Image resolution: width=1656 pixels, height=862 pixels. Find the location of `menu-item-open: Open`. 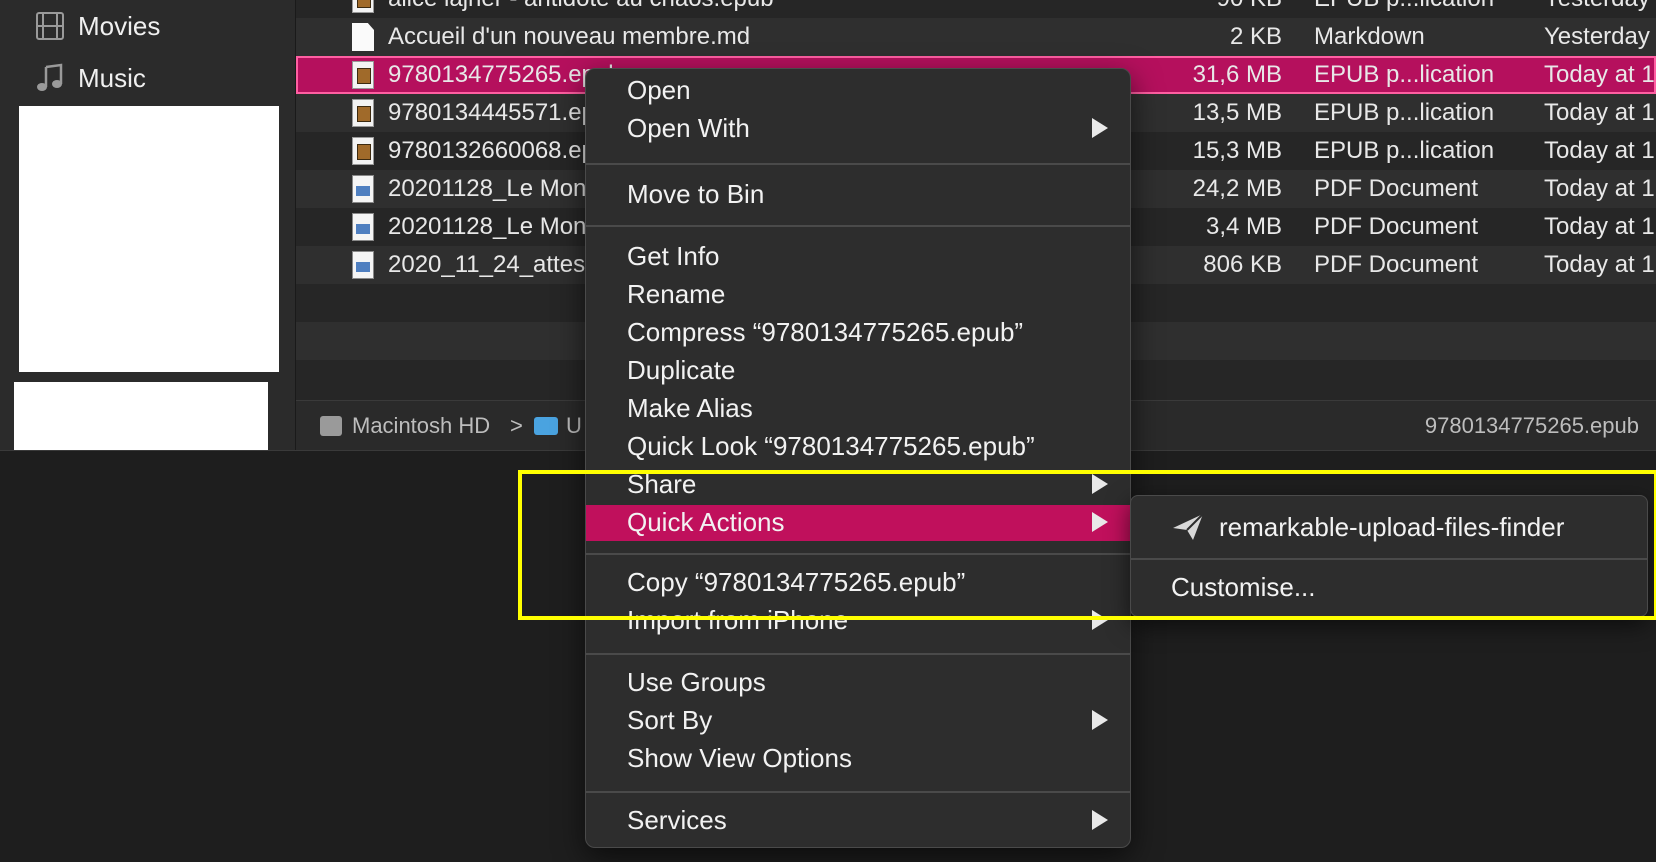

menu-item-open: Open is located at coordinates (858, 91).